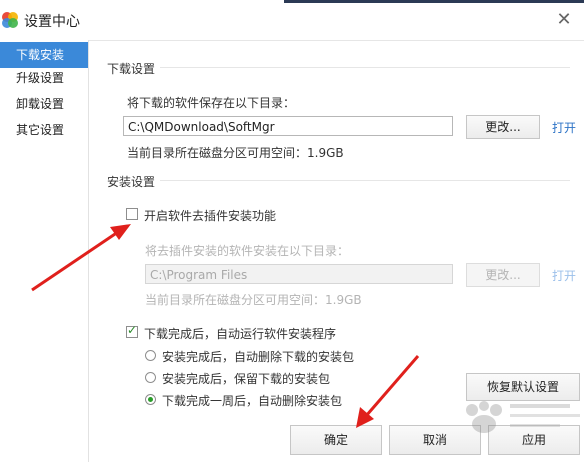  What do you see at coordinates (564, 20) in the screenshot?
I see `close-icon: ✕` at bounding box center [564, 20].